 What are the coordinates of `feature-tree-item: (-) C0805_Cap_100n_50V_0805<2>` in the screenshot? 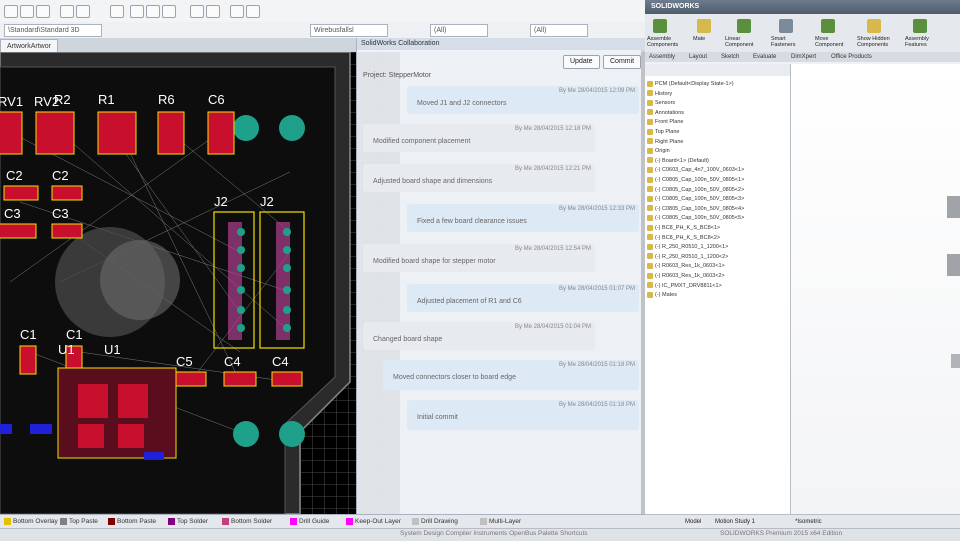 It's located at (695, 190).